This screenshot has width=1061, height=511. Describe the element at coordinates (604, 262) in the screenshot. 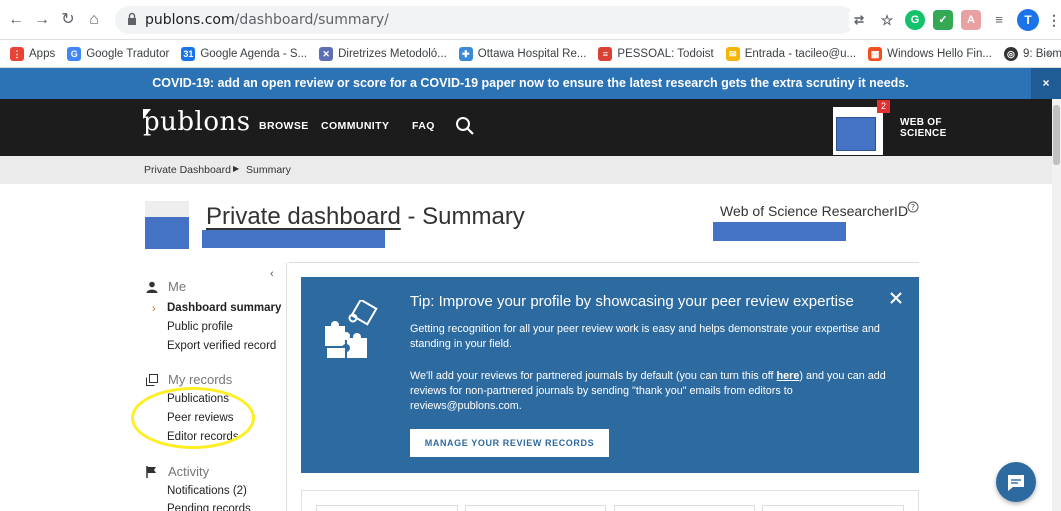

I see `divider` at that location.